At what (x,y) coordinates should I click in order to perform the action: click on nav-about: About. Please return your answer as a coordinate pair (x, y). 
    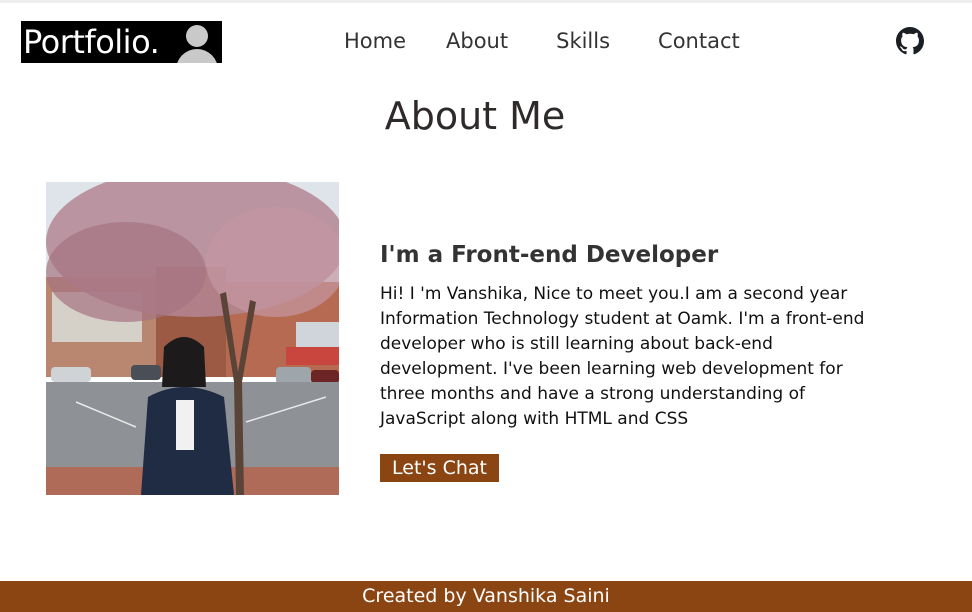
    Looking at the image, I should click on (477, 41).